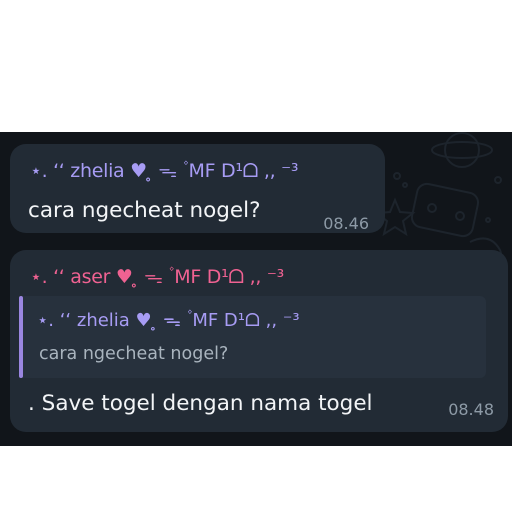  I want to click on reply-text: cara ngecheat nogel?, so click(134, 354).